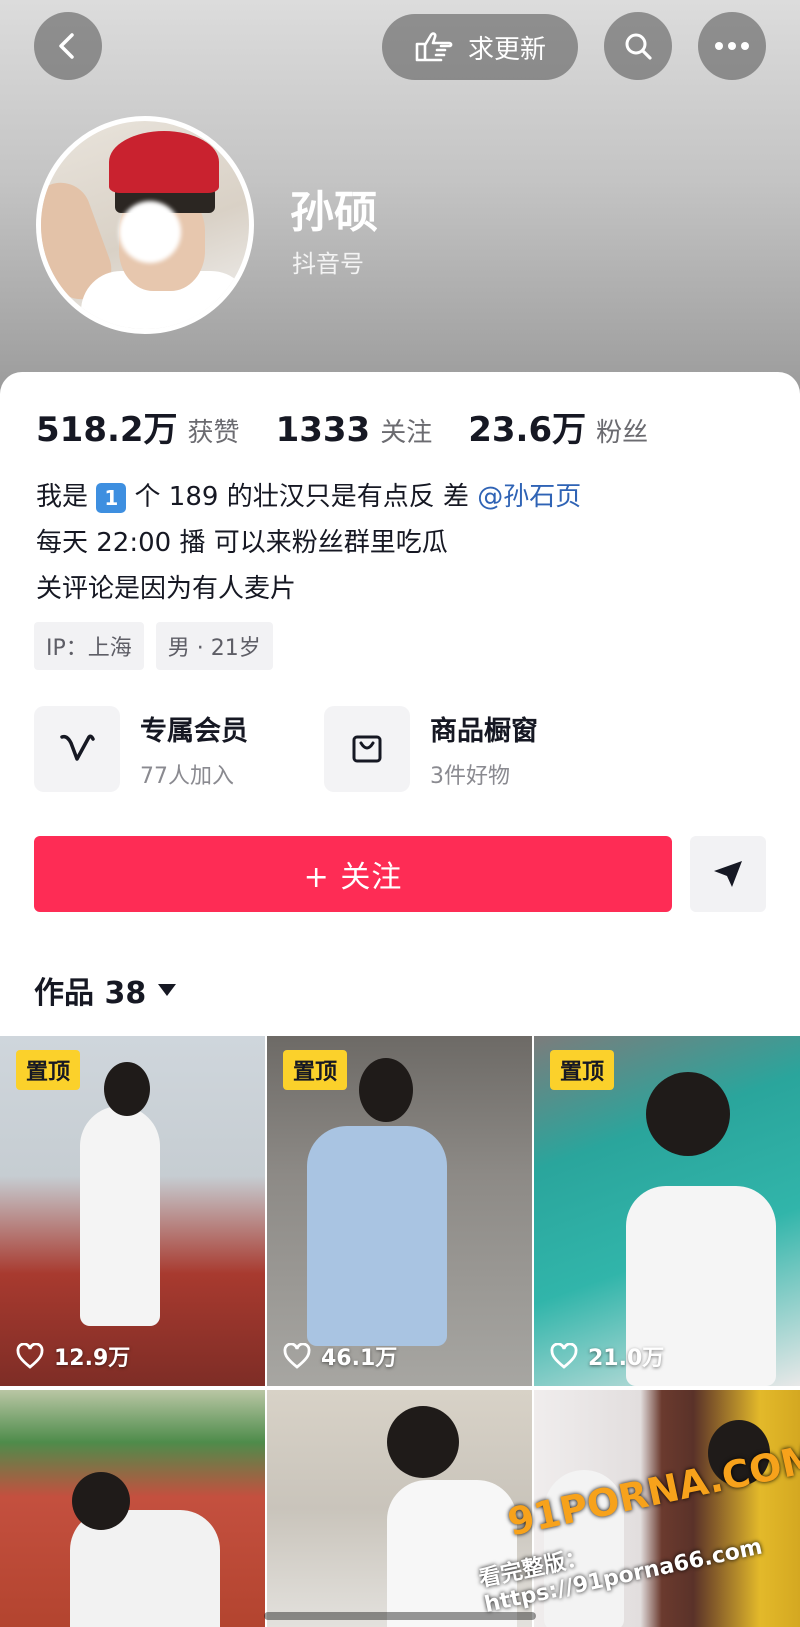 The height and width of the screenshot is (1627, 800). What do you see at coordinates (529, 497) in the screenshot?
I see `bio-mention-link: @孙石页` at bounding box center [529, 497].